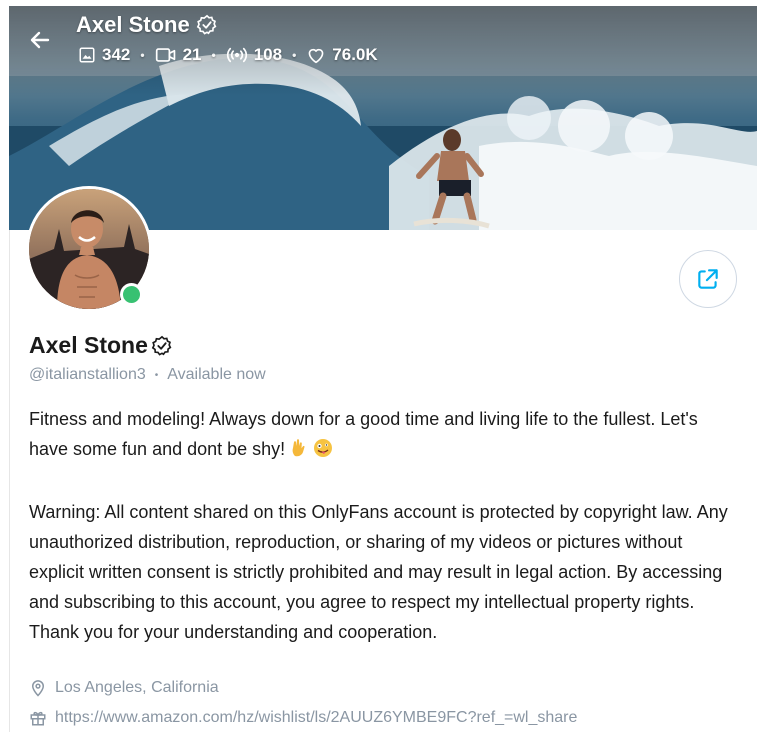 Image resolution: width=768 pixels, height=732 pixels. What do you see at coordinates (38, 688) in the screenshot?
I see `location-pin-icon` at bounding box center [38, 688].